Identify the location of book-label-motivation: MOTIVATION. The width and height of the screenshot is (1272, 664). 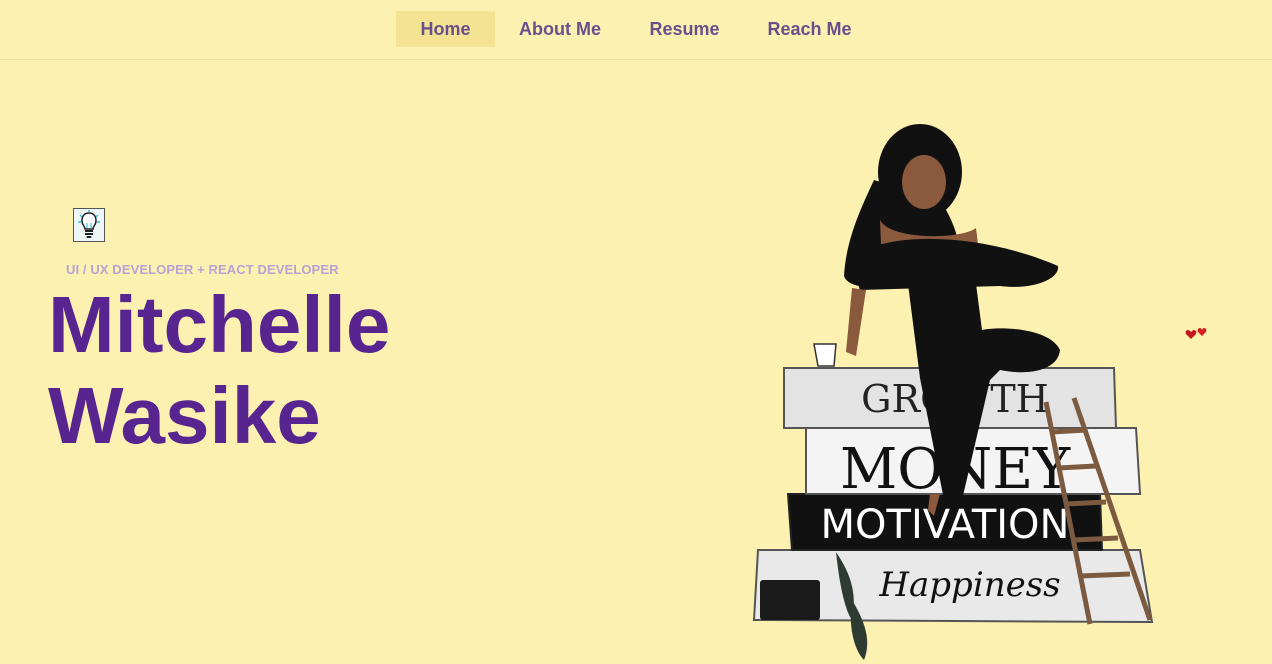
(945, 525).